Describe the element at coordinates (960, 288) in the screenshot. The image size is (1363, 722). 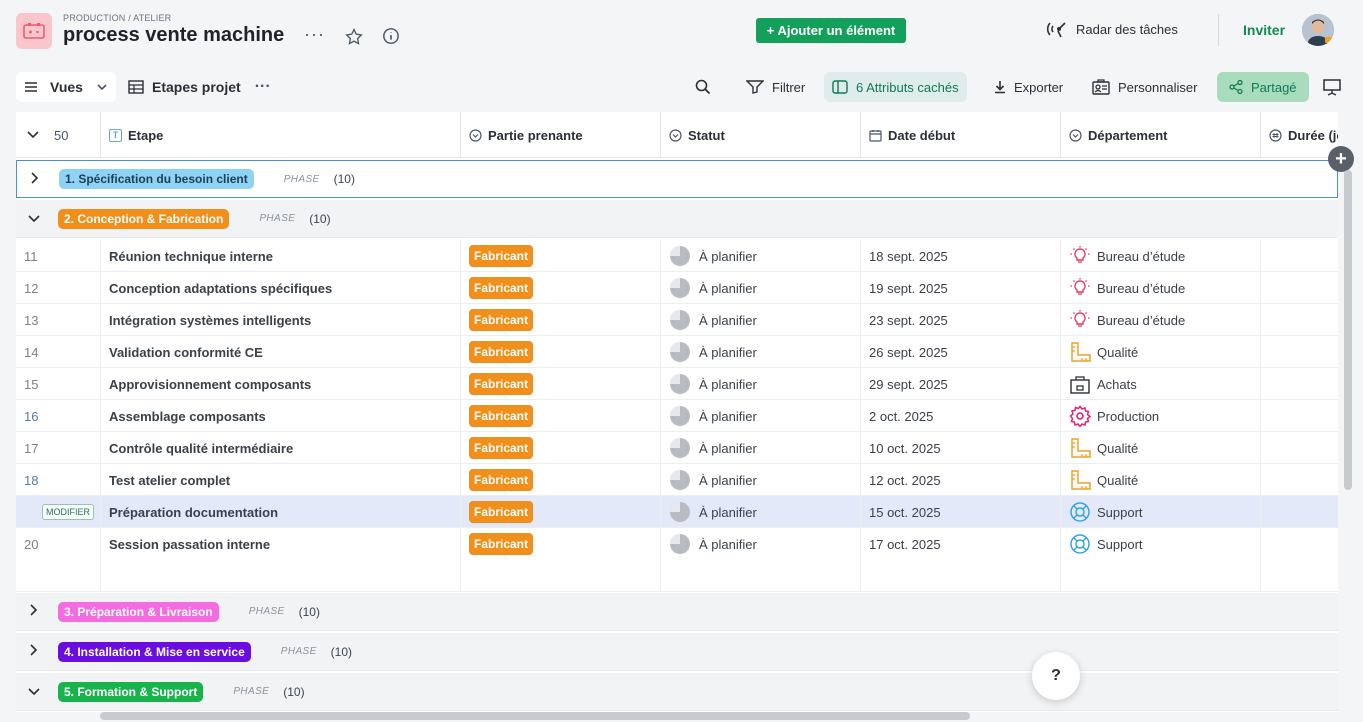
I see `date-cell: 19 sept. 2025` at that location.